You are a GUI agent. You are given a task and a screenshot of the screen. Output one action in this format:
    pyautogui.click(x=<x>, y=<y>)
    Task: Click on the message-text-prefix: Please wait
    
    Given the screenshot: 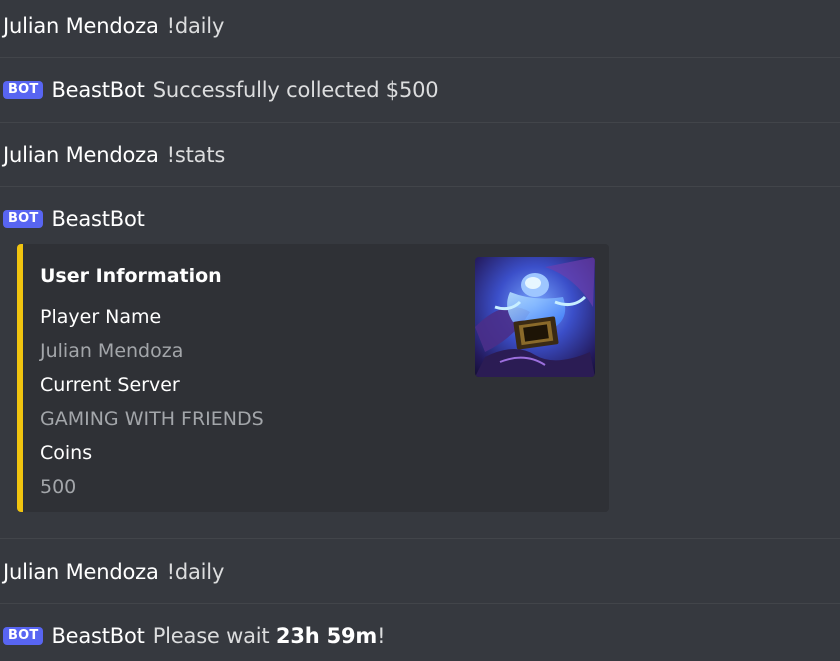 What is the action you would take?
    pyautogui.click(x=214, y=636)
    